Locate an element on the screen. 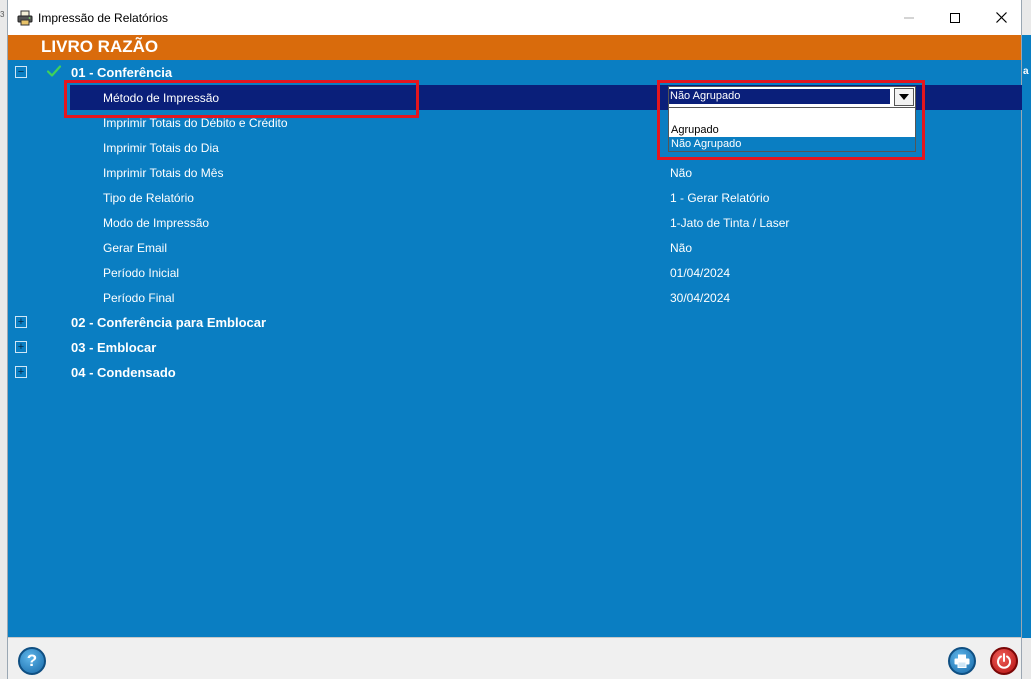 This screenshot has width=1031, height=679. minimize-button is located at coordinates (909, 17).